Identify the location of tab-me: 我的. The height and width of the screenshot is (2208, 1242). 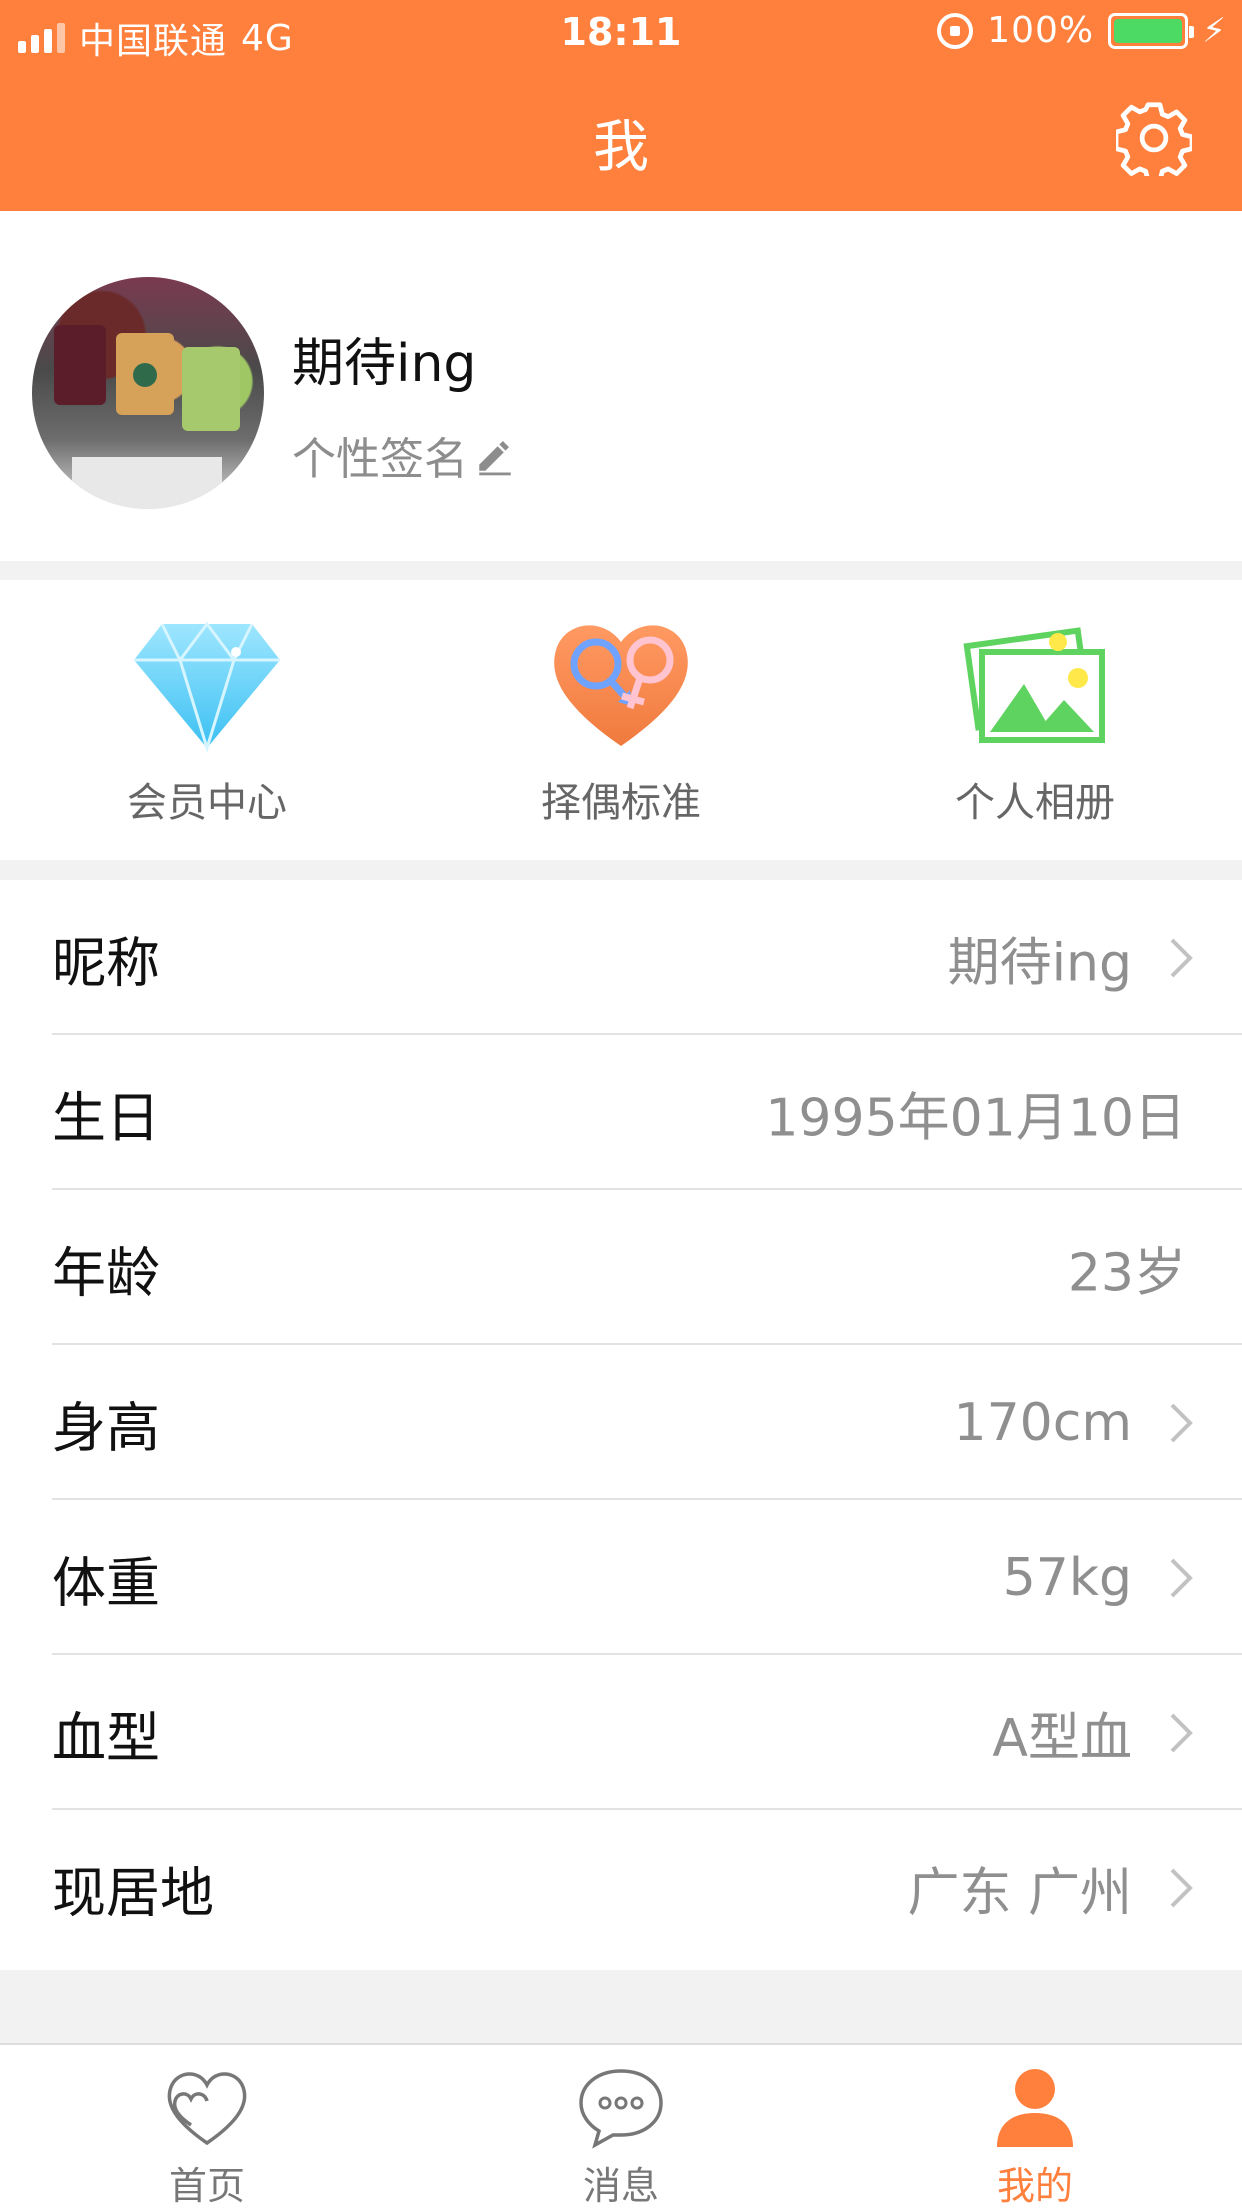
(1035, 2126).